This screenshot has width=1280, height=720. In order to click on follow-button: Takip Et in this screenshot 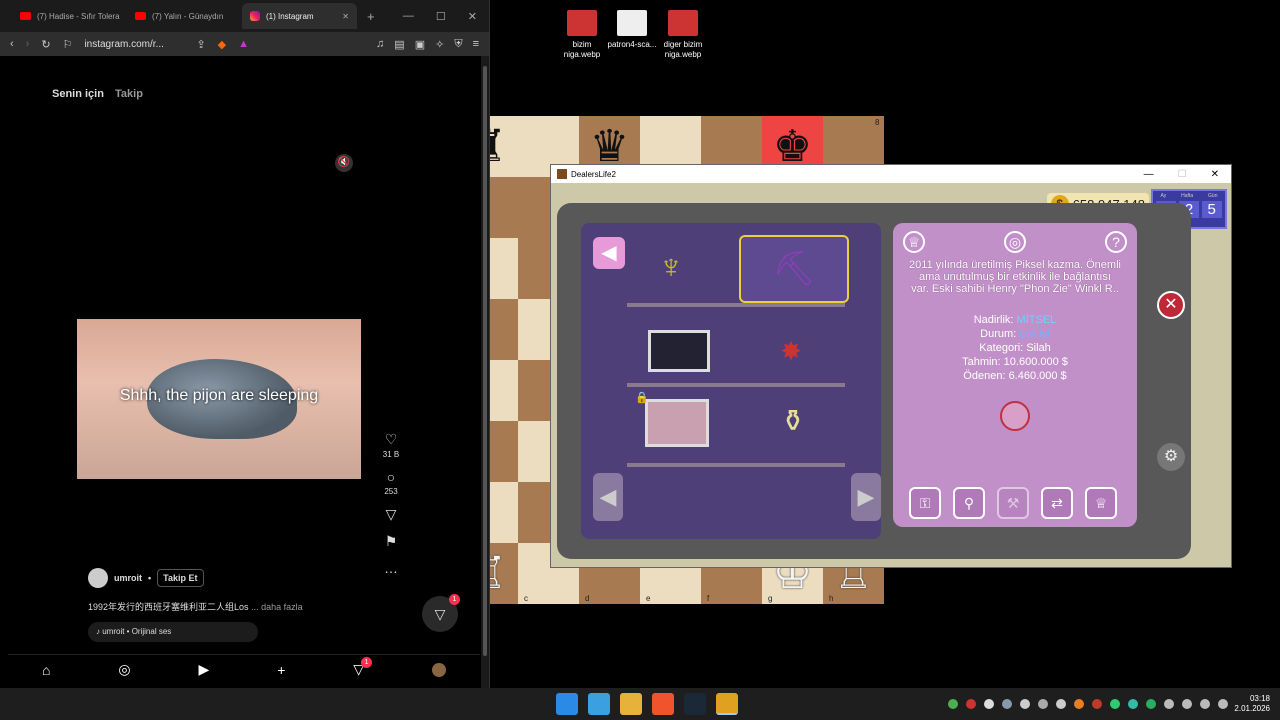, I will do `click(180, 578)`.